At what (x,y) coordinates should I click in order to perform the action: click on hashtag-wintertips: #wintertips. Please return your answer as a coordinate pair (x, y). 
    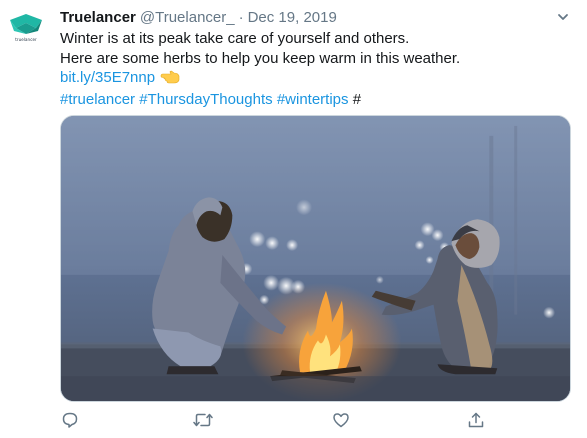
    Looking at the image, I should click on (313, 99).